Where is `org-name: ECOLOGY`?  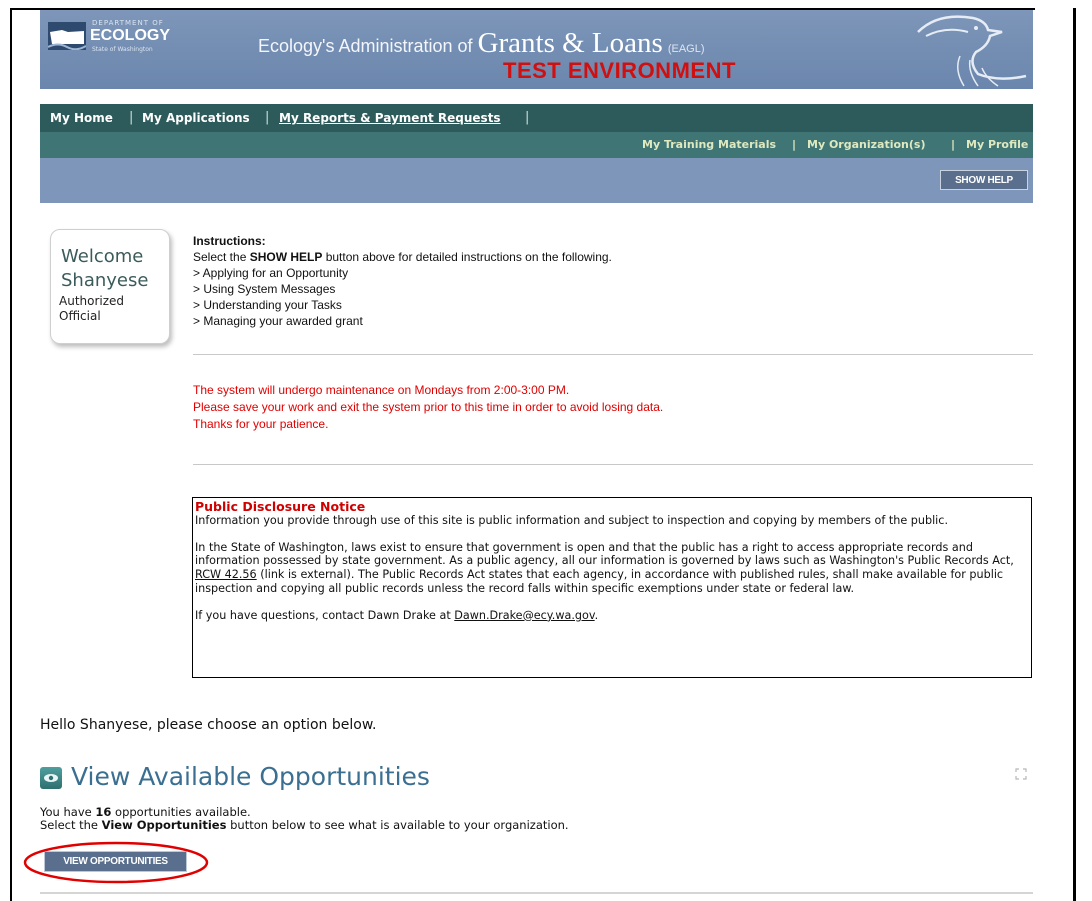
org-name: ECOLOGY is located at coordinates (130, 35).